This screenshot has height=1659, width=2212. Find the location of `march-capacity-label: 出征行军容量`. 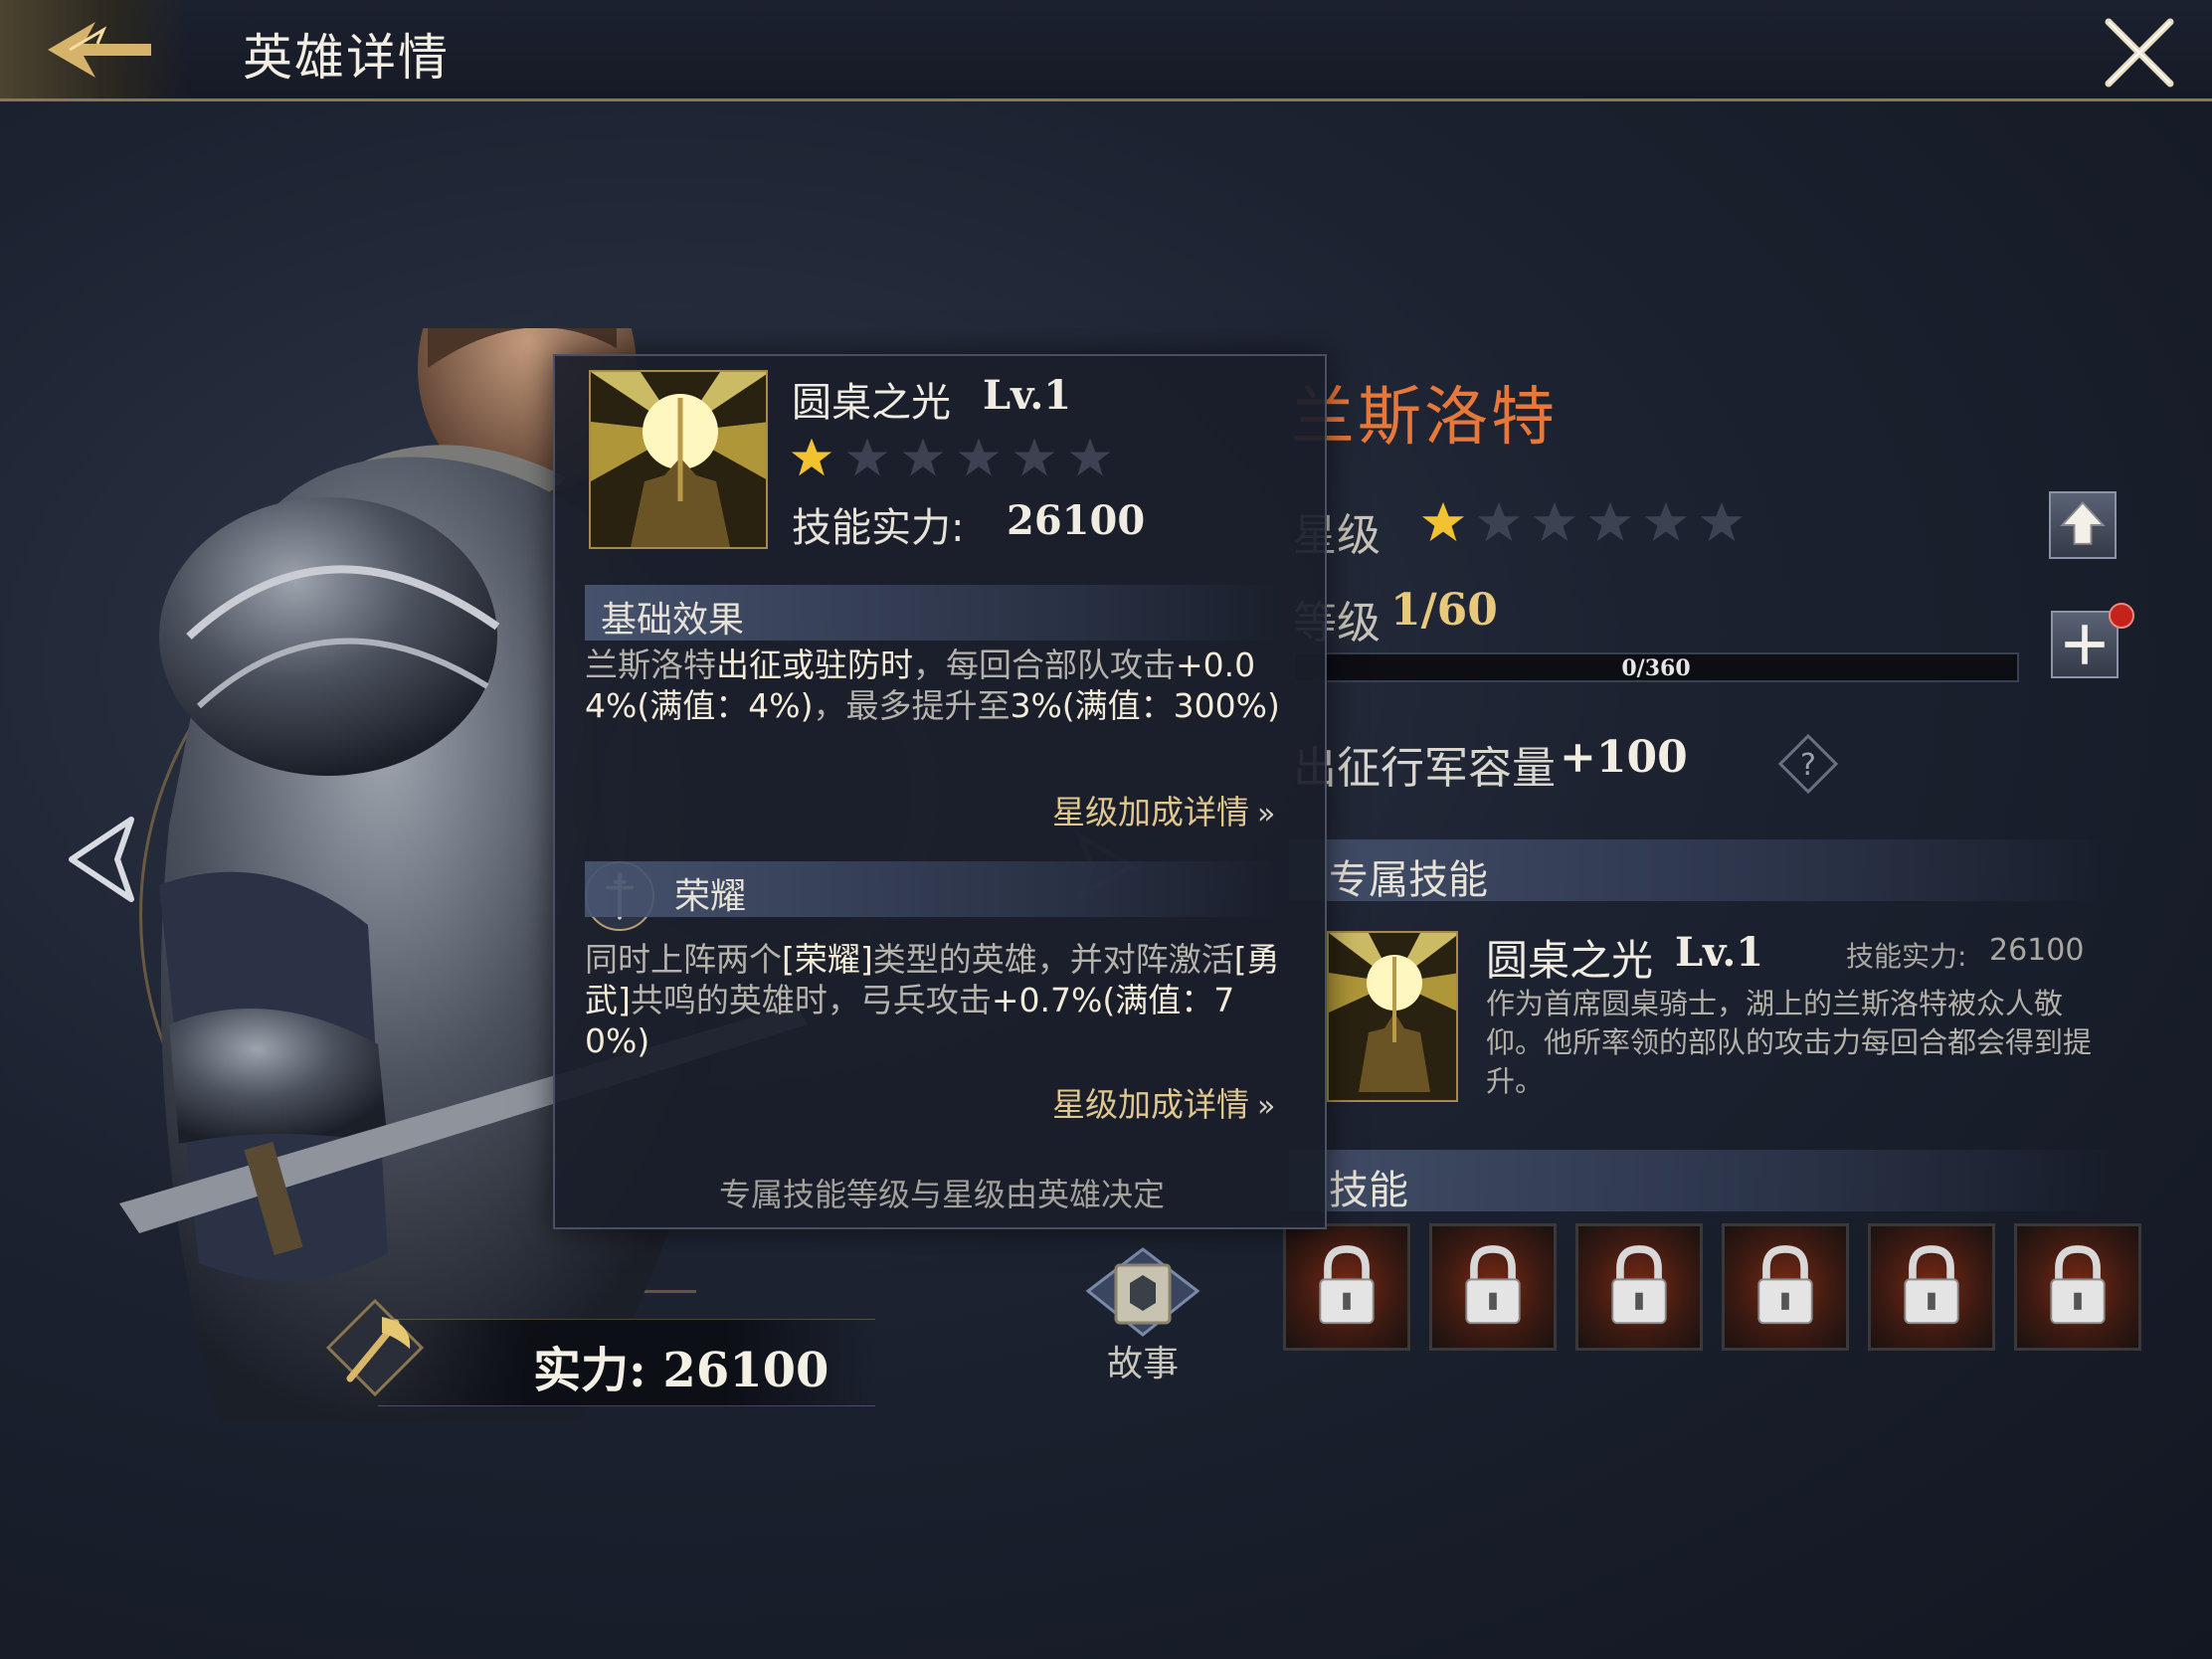

march-capacity-label: 出征行军容量 is located at coordinates (1424, 768).